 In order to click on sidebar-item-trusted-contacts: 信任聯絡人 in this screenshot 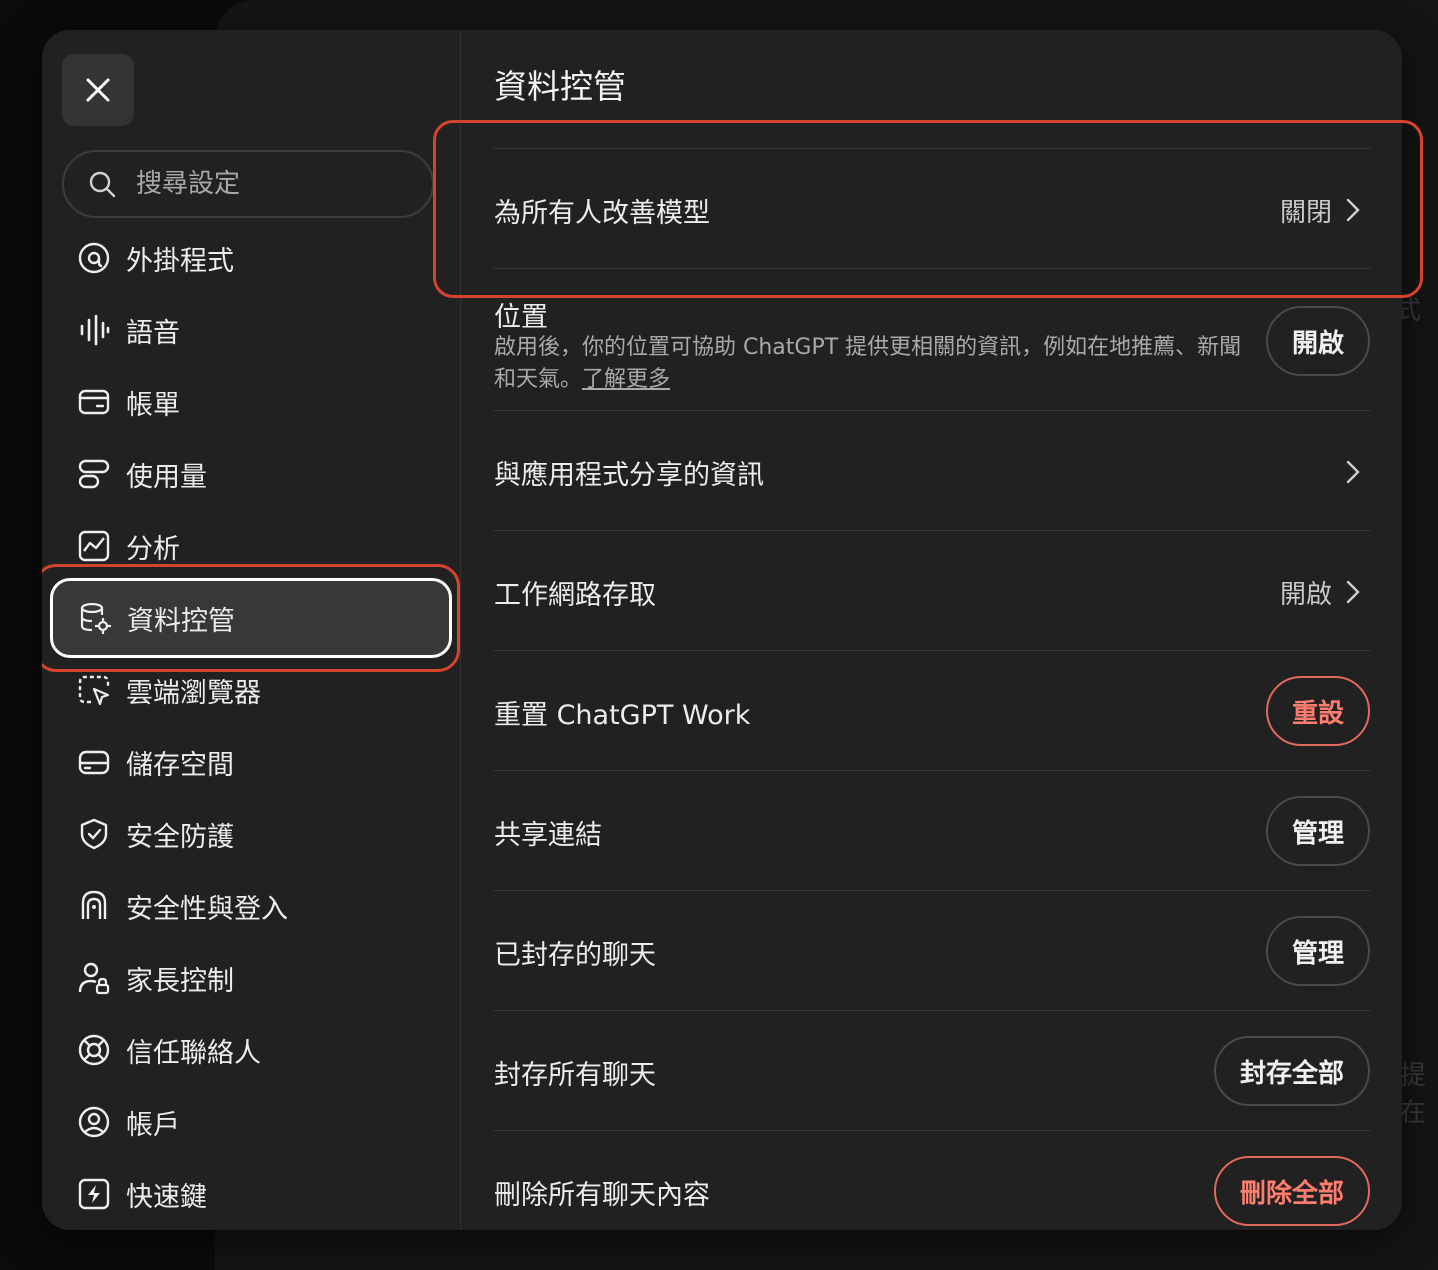, I will do `click(251, 1050)`.